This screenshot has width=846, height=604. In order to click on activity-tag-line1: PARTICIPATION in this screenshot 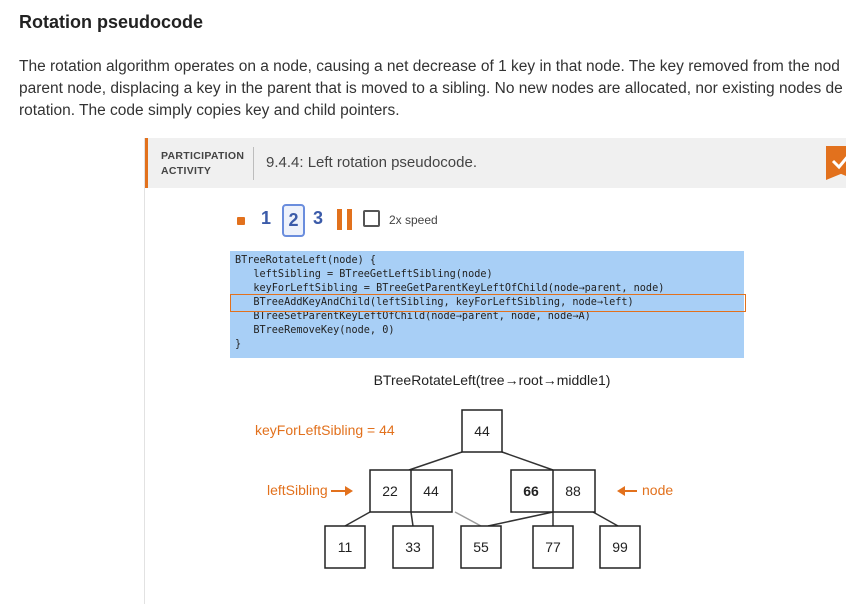, I will do `click(203, 156)`.